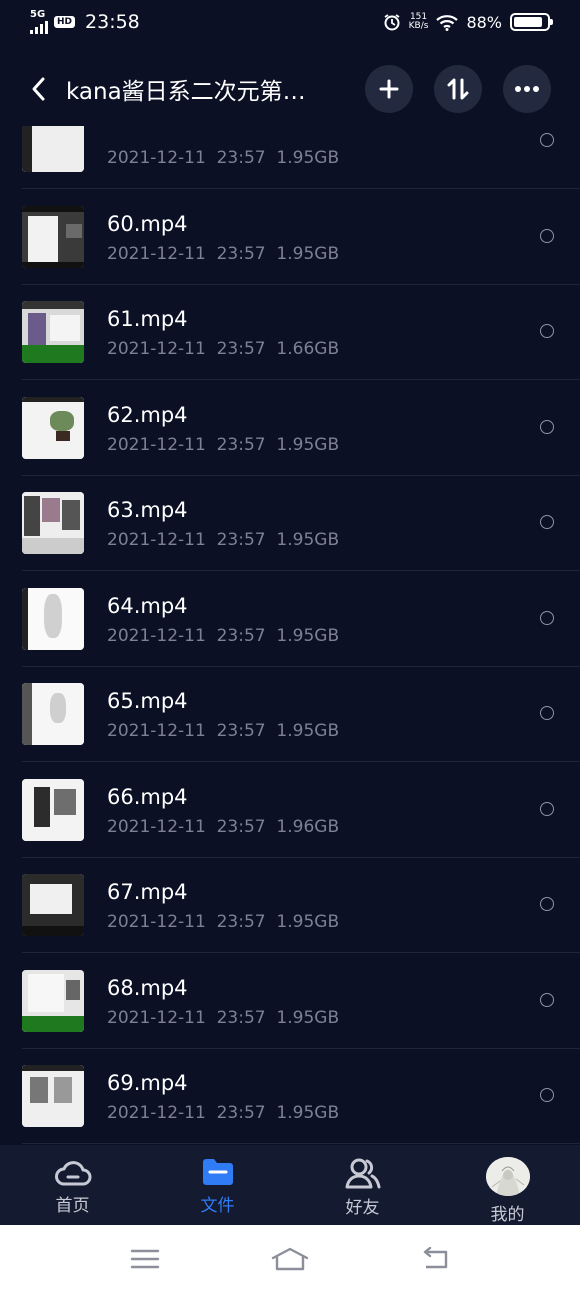 This screenshot has height=1293, width=580. Describe the element at coordinates (507, 1176) in the screenshot. I see `avatar` at that location.